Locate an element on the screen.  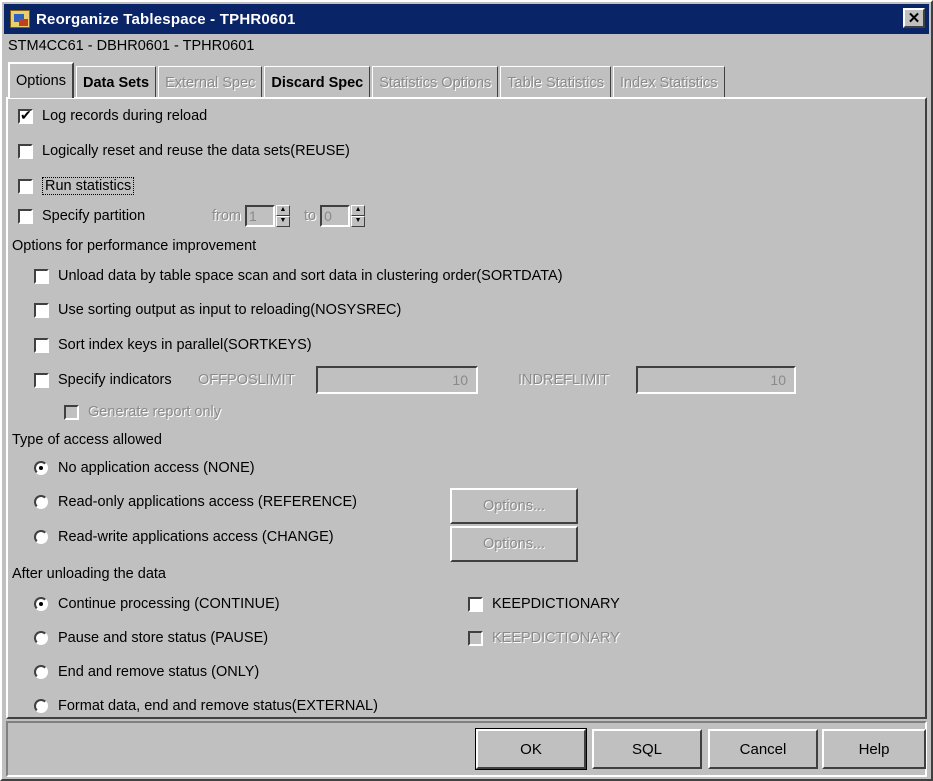
object-path: STM4CC61 - DBHR0601 - TPHR0601 is located at coordinates (131, 46).